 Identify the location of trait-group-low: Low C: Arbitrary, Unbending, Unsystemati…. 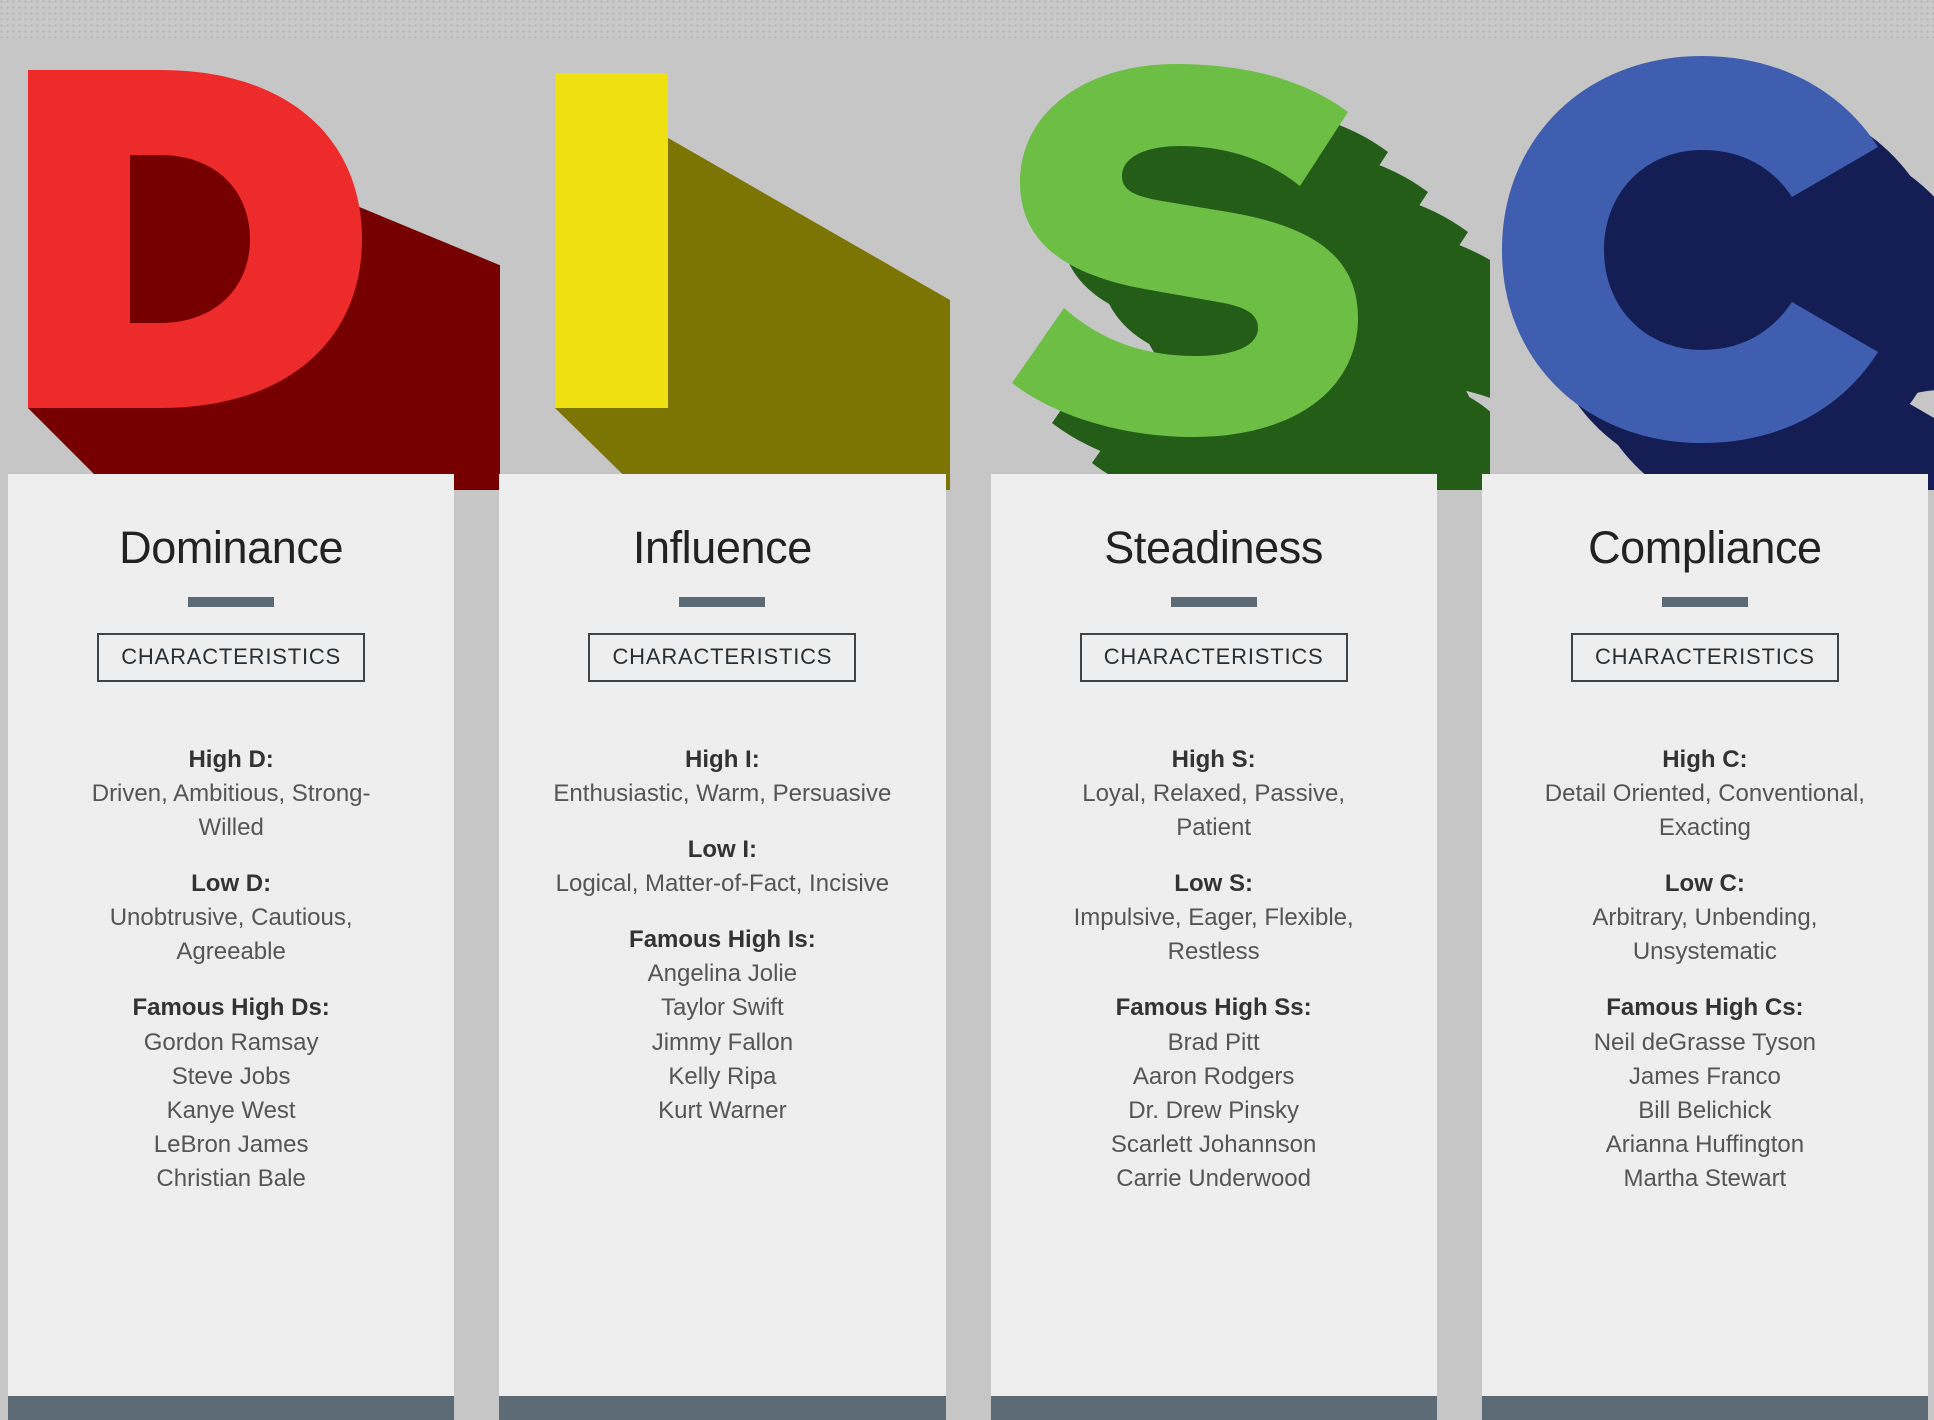
(1705, 918).